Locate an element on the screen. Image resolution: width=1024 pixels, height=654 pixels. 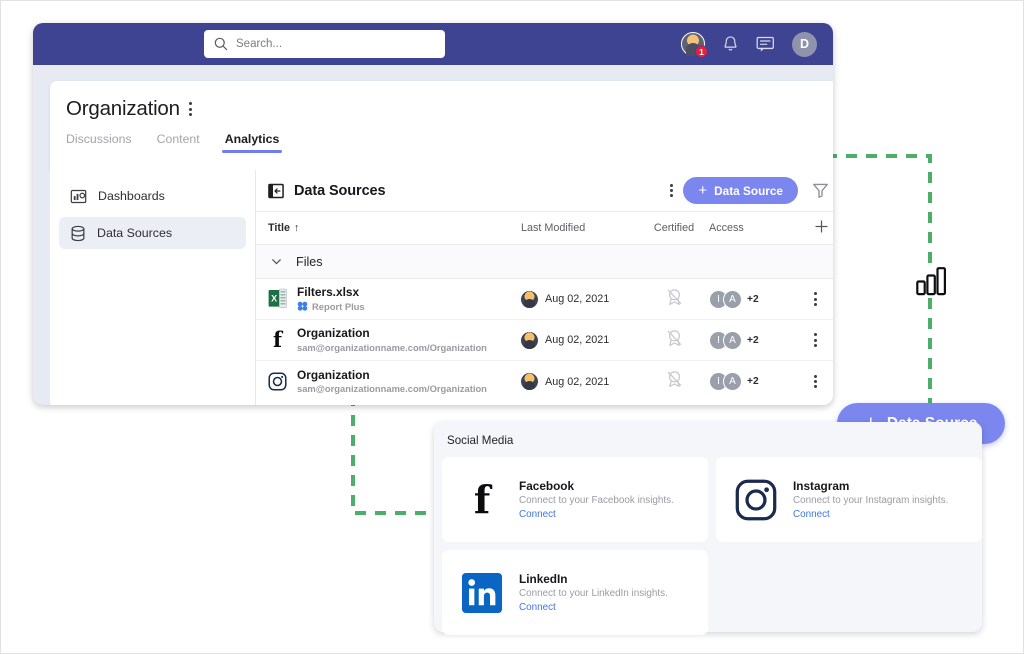
social-card-description: Connect to your Instagram insights. is located at coordinates (871, 500).